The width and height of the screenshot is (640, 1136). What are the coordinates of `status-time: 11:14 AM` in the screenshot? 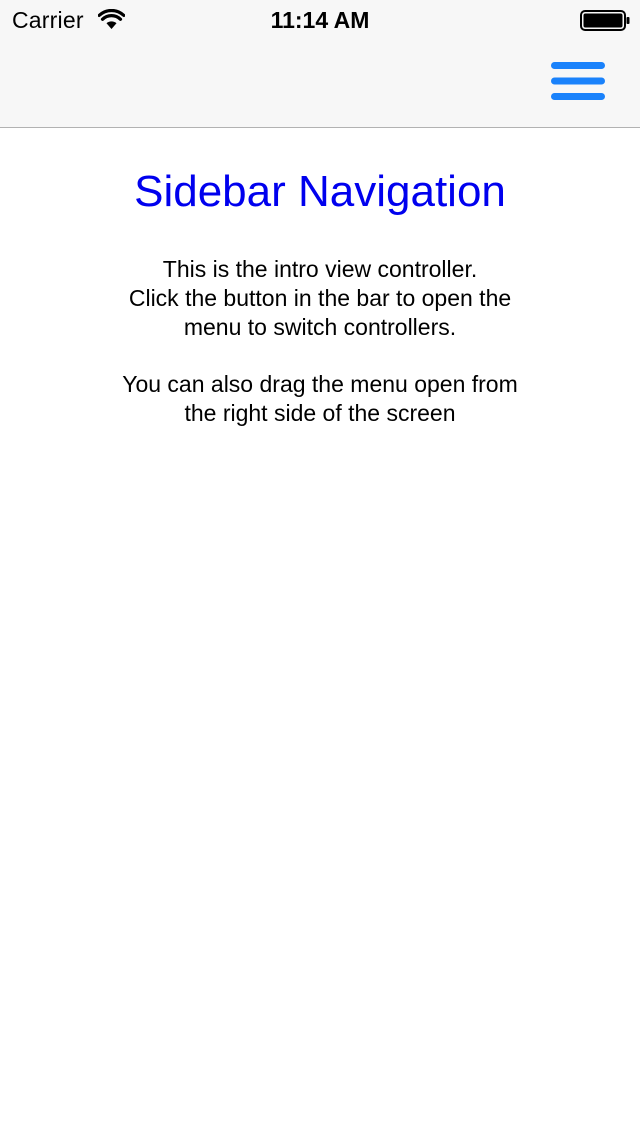 It's located at (320, 20).